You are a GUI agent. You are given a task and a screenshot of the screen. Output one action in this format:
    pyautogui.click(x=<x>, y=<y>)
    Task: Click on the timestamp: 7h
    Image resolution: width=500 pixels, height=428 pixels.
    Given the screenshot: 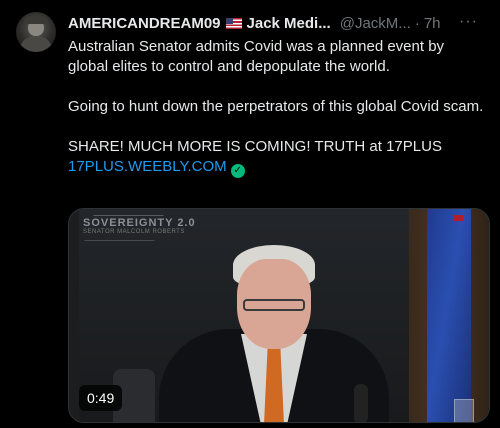 What is the action you would take?
    pyautogui.click(x=432, y=23)
    